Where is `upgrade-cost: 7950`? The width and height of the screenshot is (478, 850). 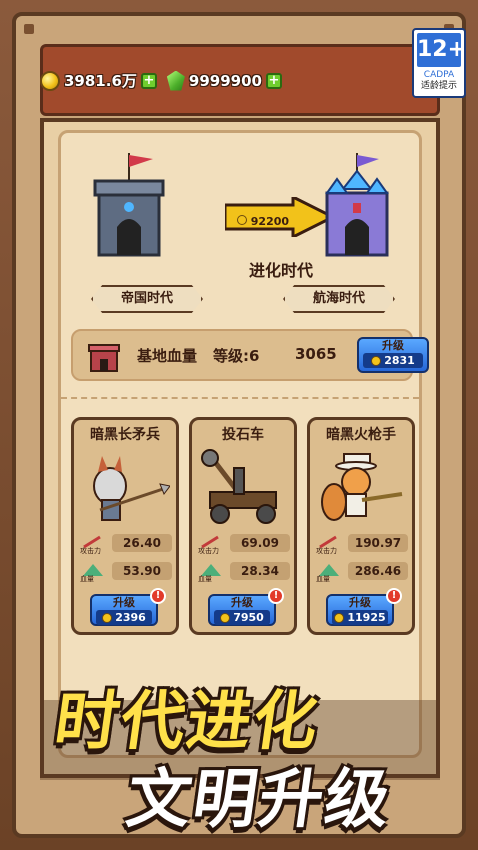 upgrade-cost: 7950 is located at coordinates (242, 617).